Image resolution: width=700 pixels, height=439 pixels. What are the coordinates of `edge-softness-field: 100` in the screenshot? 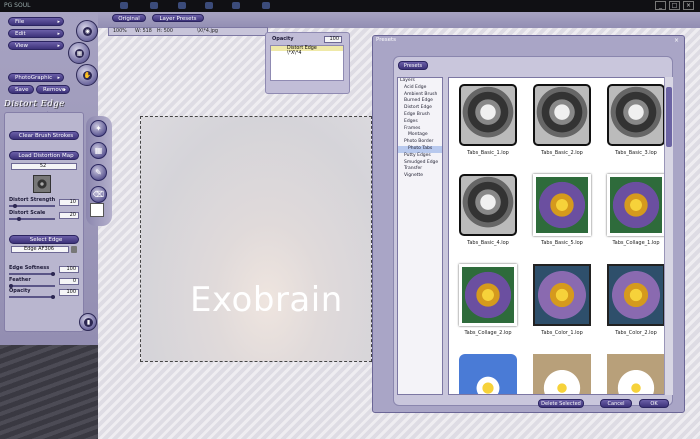 It's located at (69, 269).